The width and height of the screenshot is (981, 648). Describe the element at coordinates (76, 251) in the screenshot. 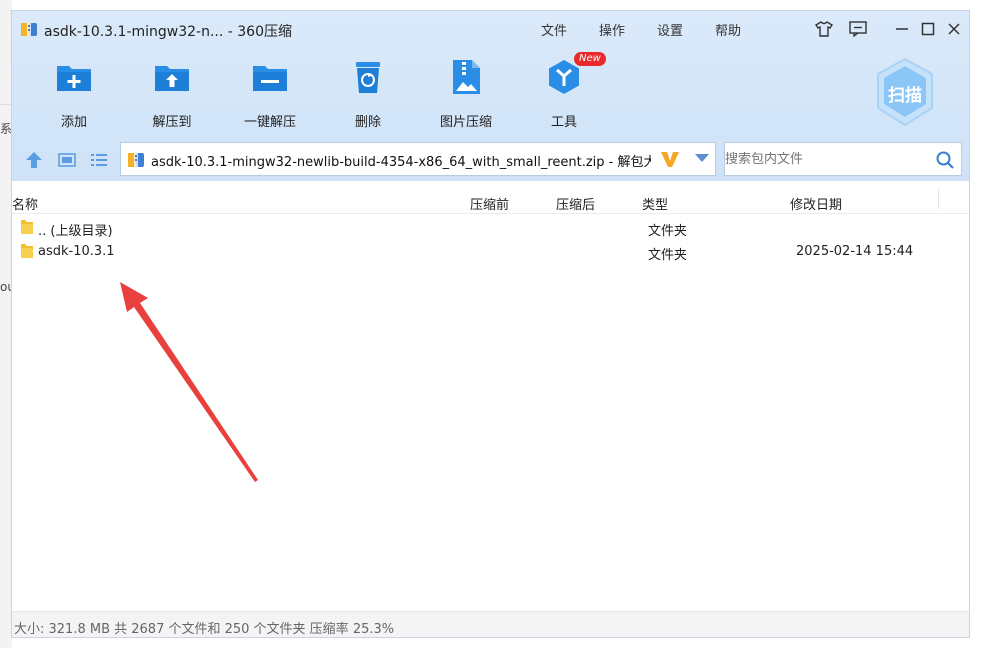

I see `row-name: asdk-10.3.1` at that location.